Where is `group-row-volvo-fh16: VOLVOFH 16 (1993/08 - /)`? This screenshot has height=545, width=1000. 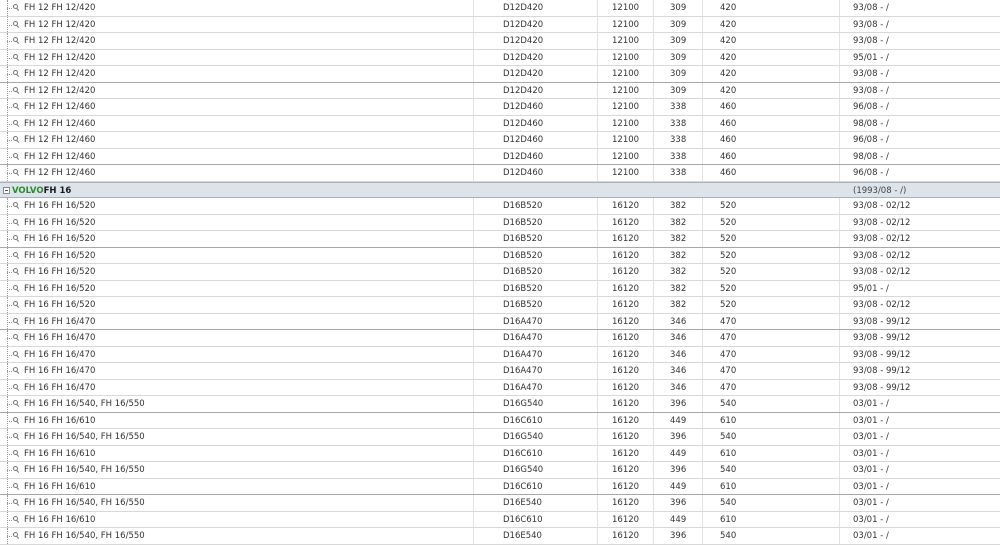 group-row-volvo-fh16: VOLVOFH 16 (1993/08 - /) is located at coordinates (500, 189).